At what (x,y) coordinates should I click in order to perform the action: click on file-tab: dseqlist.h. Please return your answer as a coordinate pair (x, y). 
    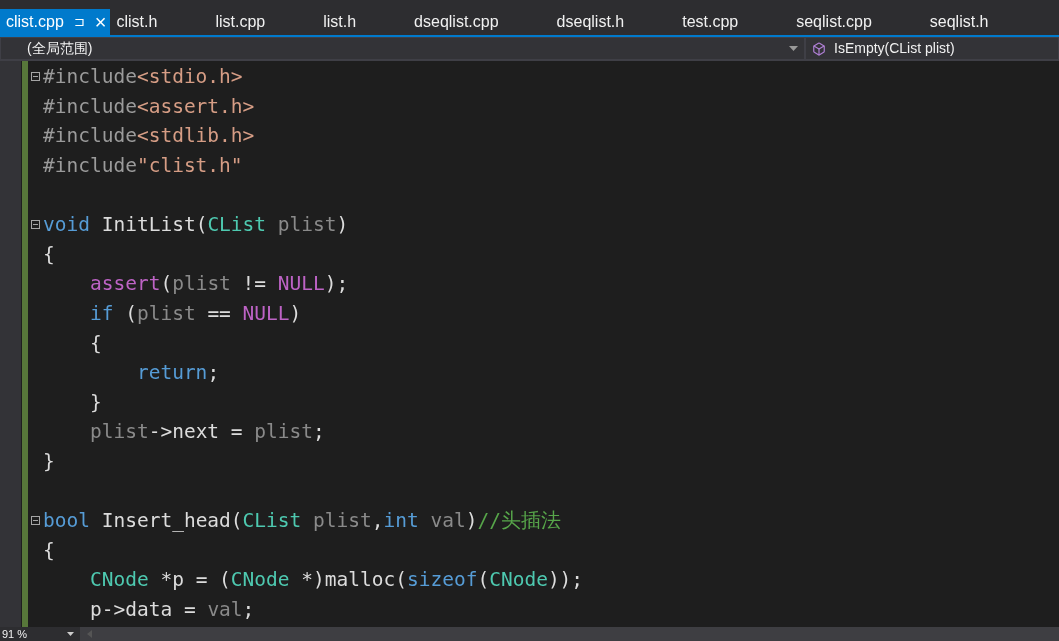
    Looking at the image, I should click on (613, 22).